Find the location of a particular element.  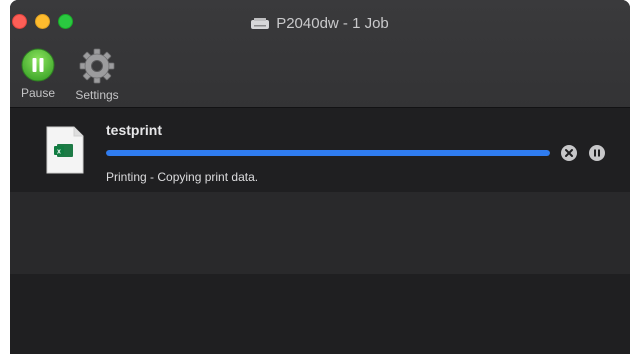

svg-text: x is located at coordinates (59, 152).